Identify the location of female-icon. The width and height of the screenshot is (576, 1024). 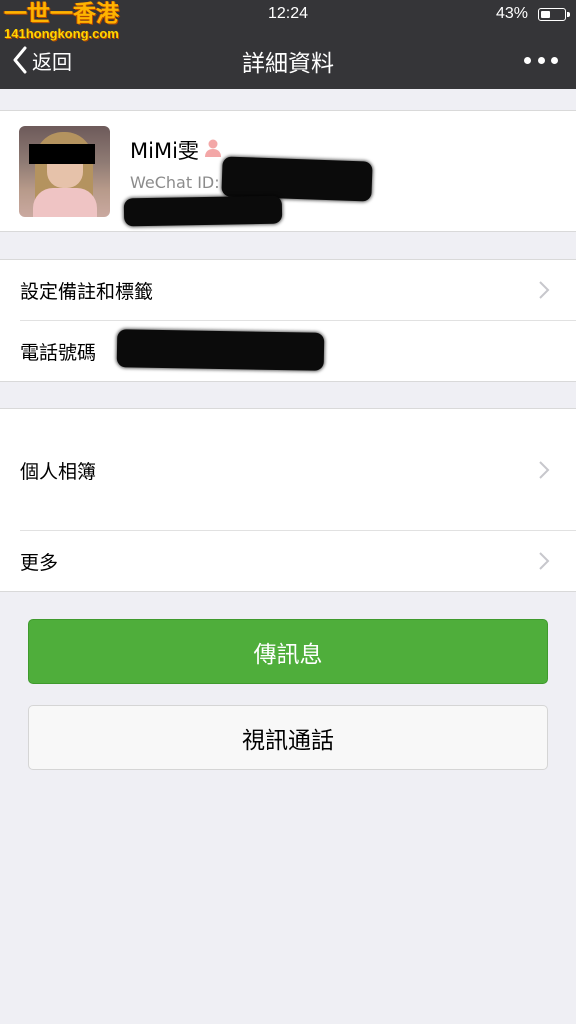
(213, 150).